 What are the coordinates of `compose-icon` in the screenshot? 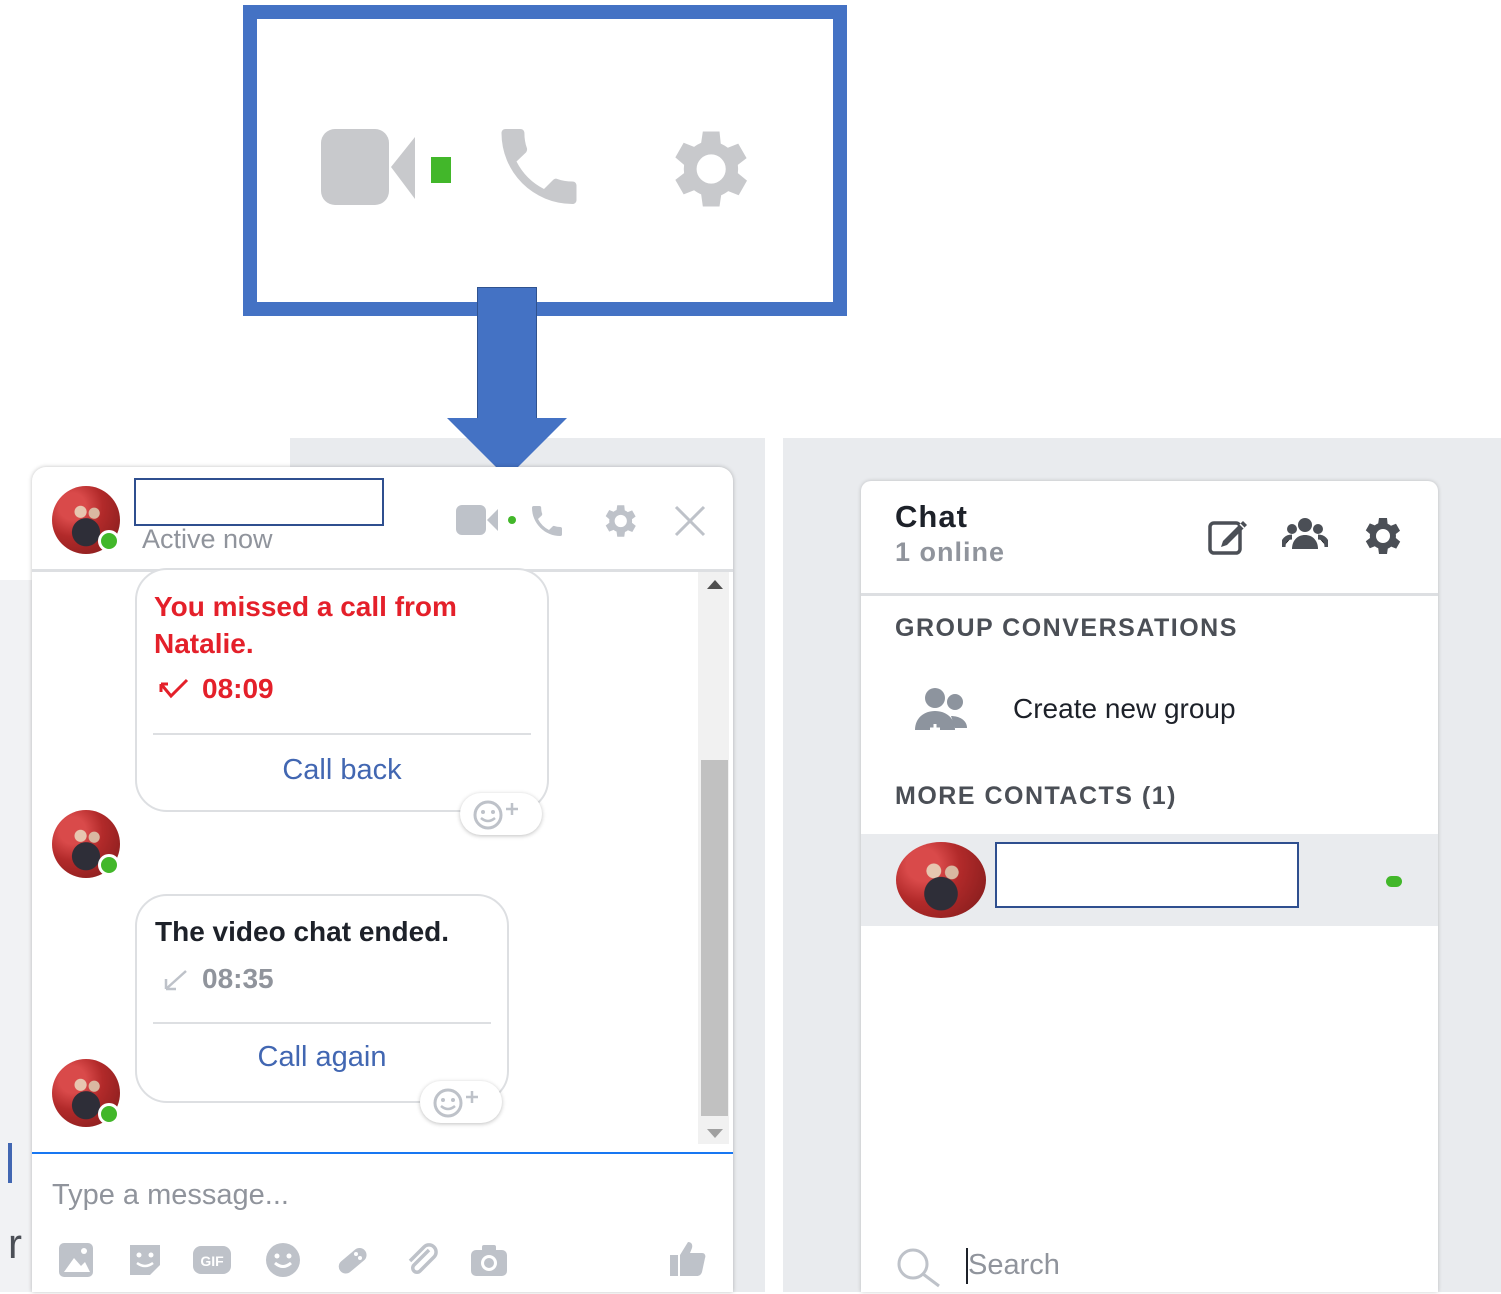 It's located at (1228, 536).